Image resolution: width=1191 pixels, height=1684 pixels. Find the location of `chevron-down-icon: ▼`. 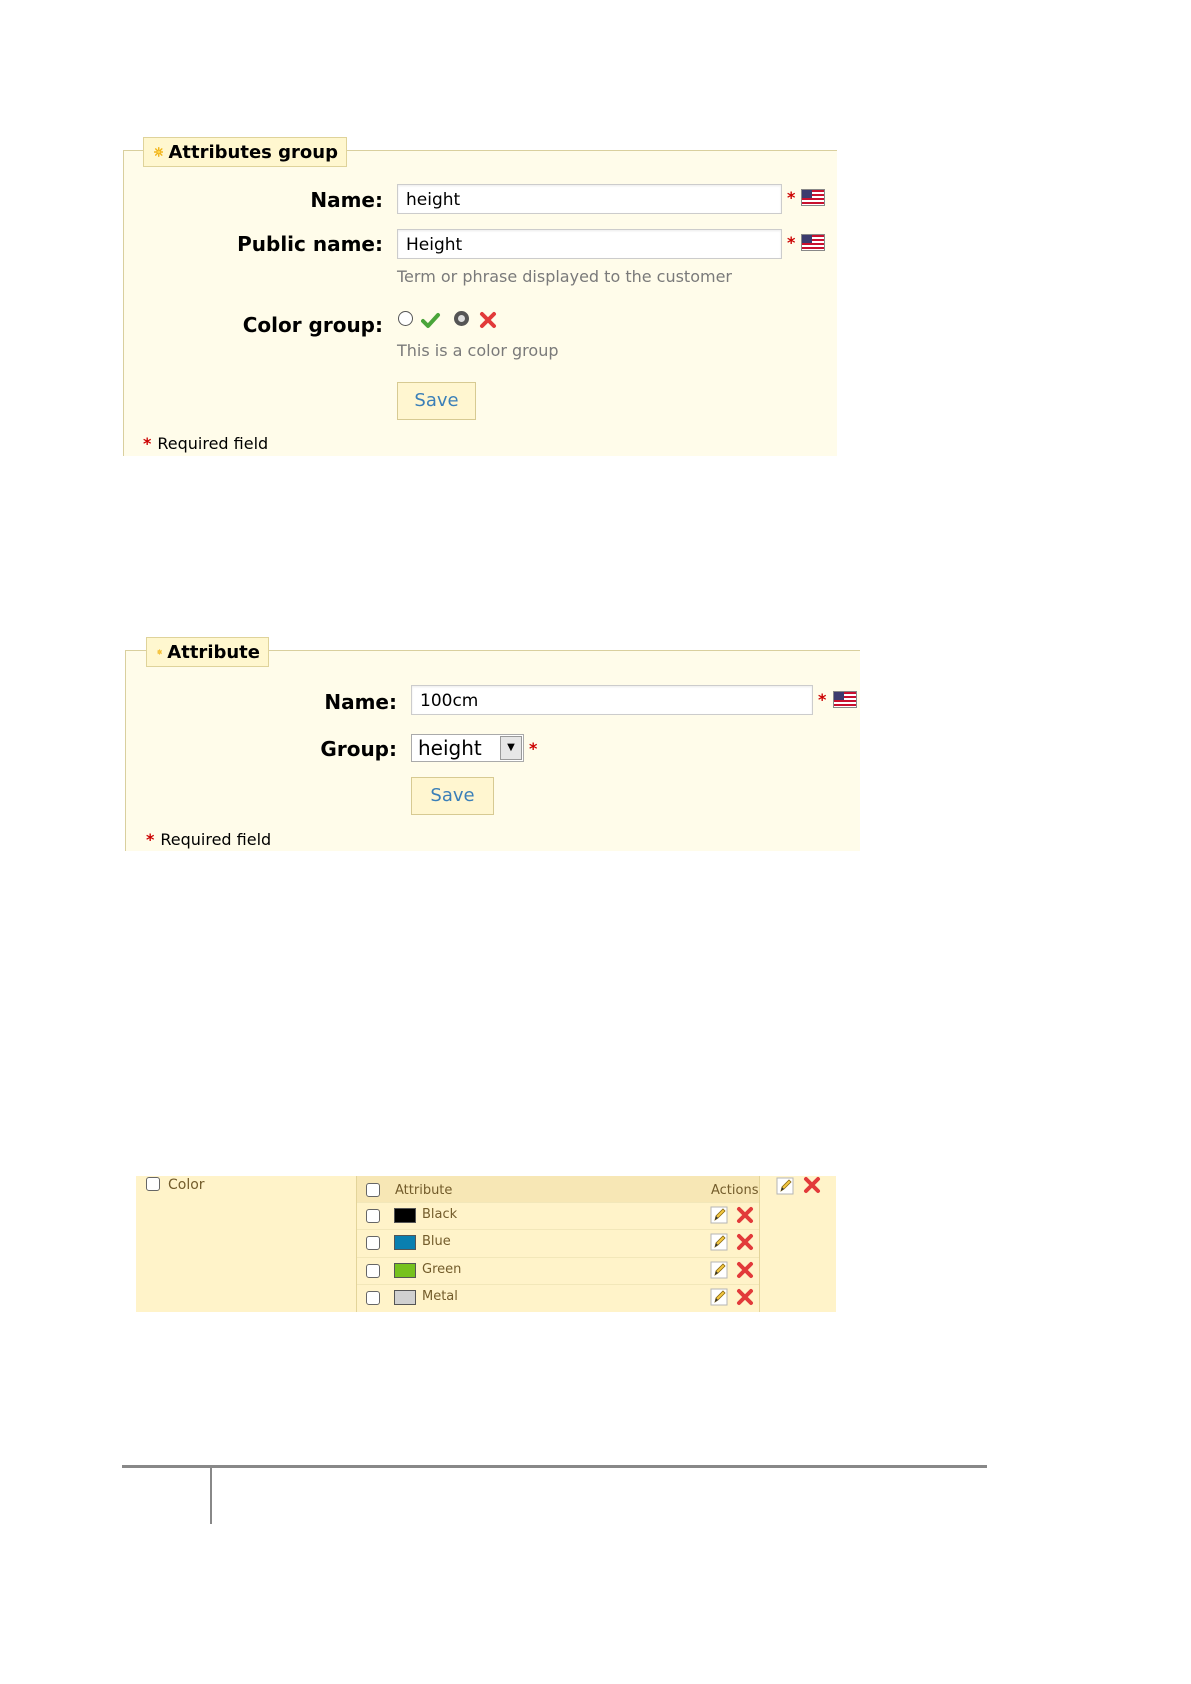

chevron-down-icon: ▼ is located at coordinates (511, 748).